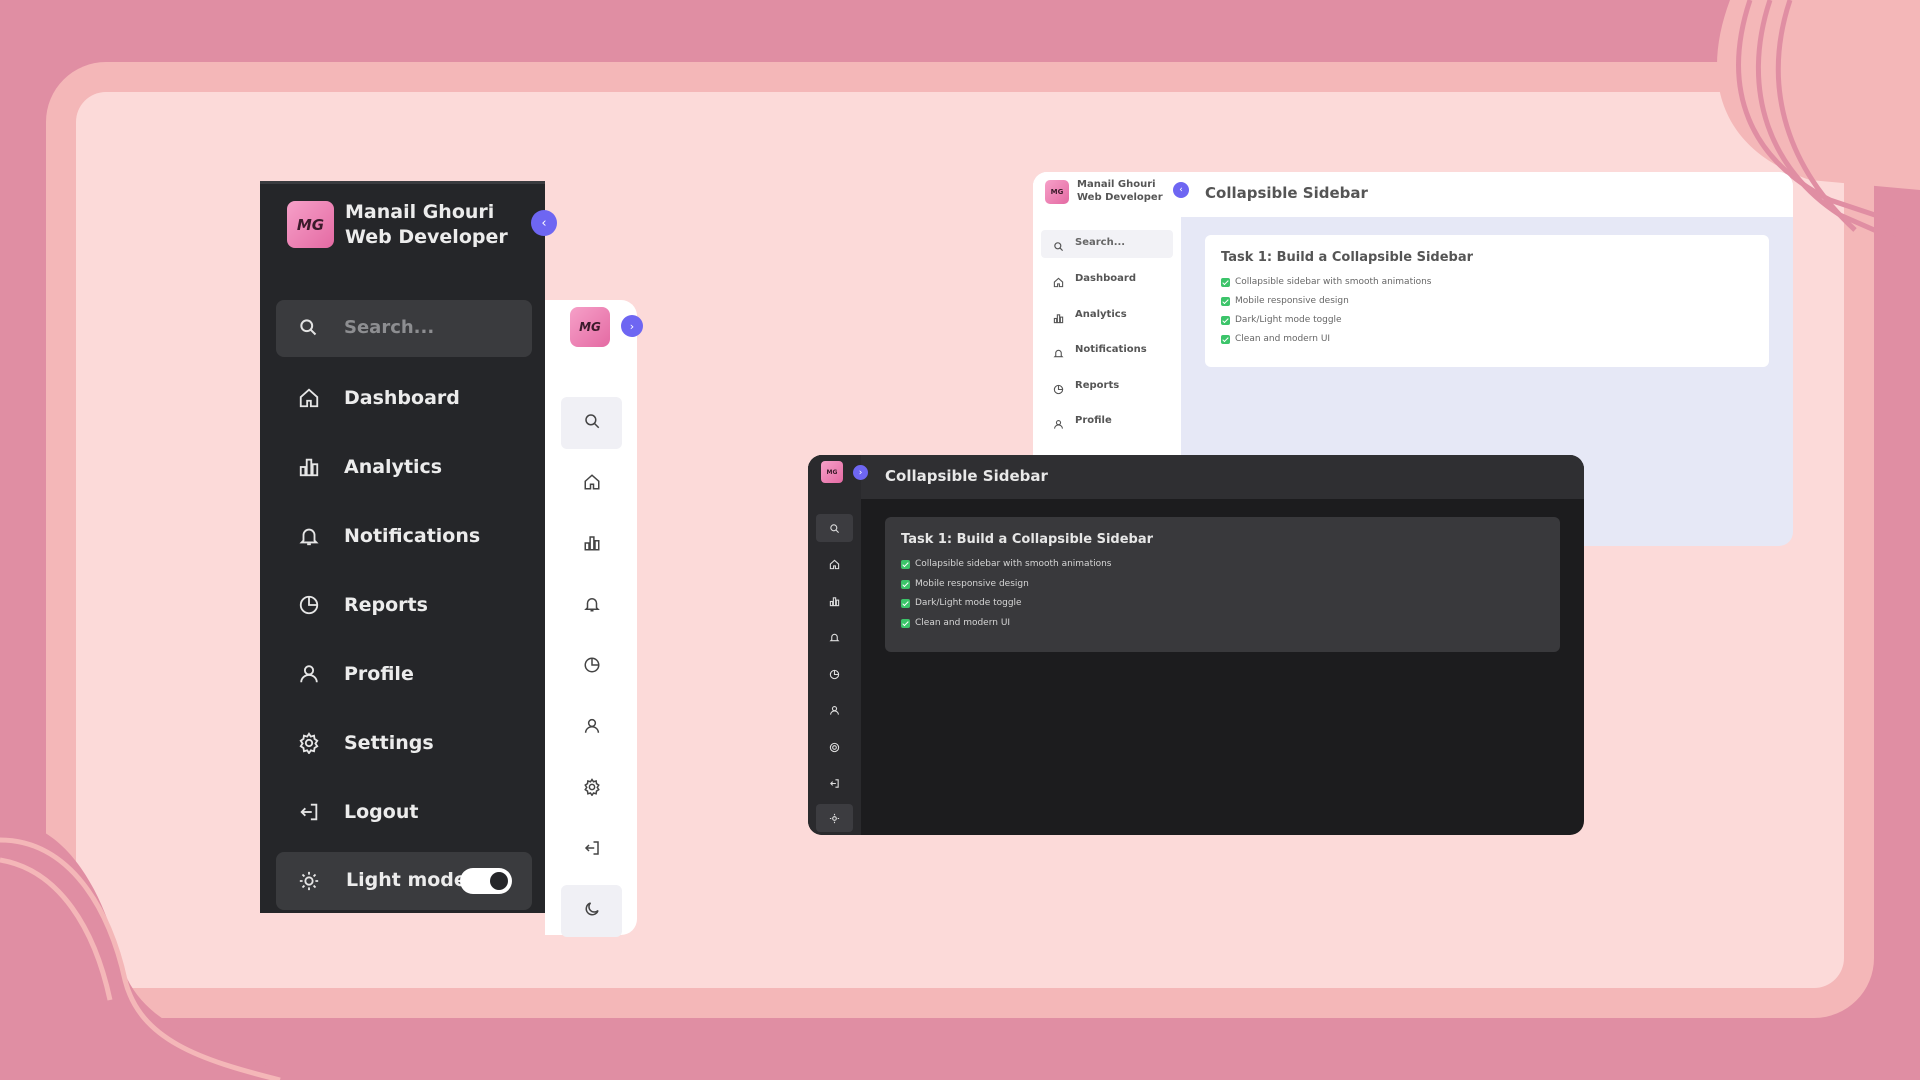 The width and height of the screenshot is (1920, 1080). I want to click on chevron-right-icon: ›, so click(632, 326).